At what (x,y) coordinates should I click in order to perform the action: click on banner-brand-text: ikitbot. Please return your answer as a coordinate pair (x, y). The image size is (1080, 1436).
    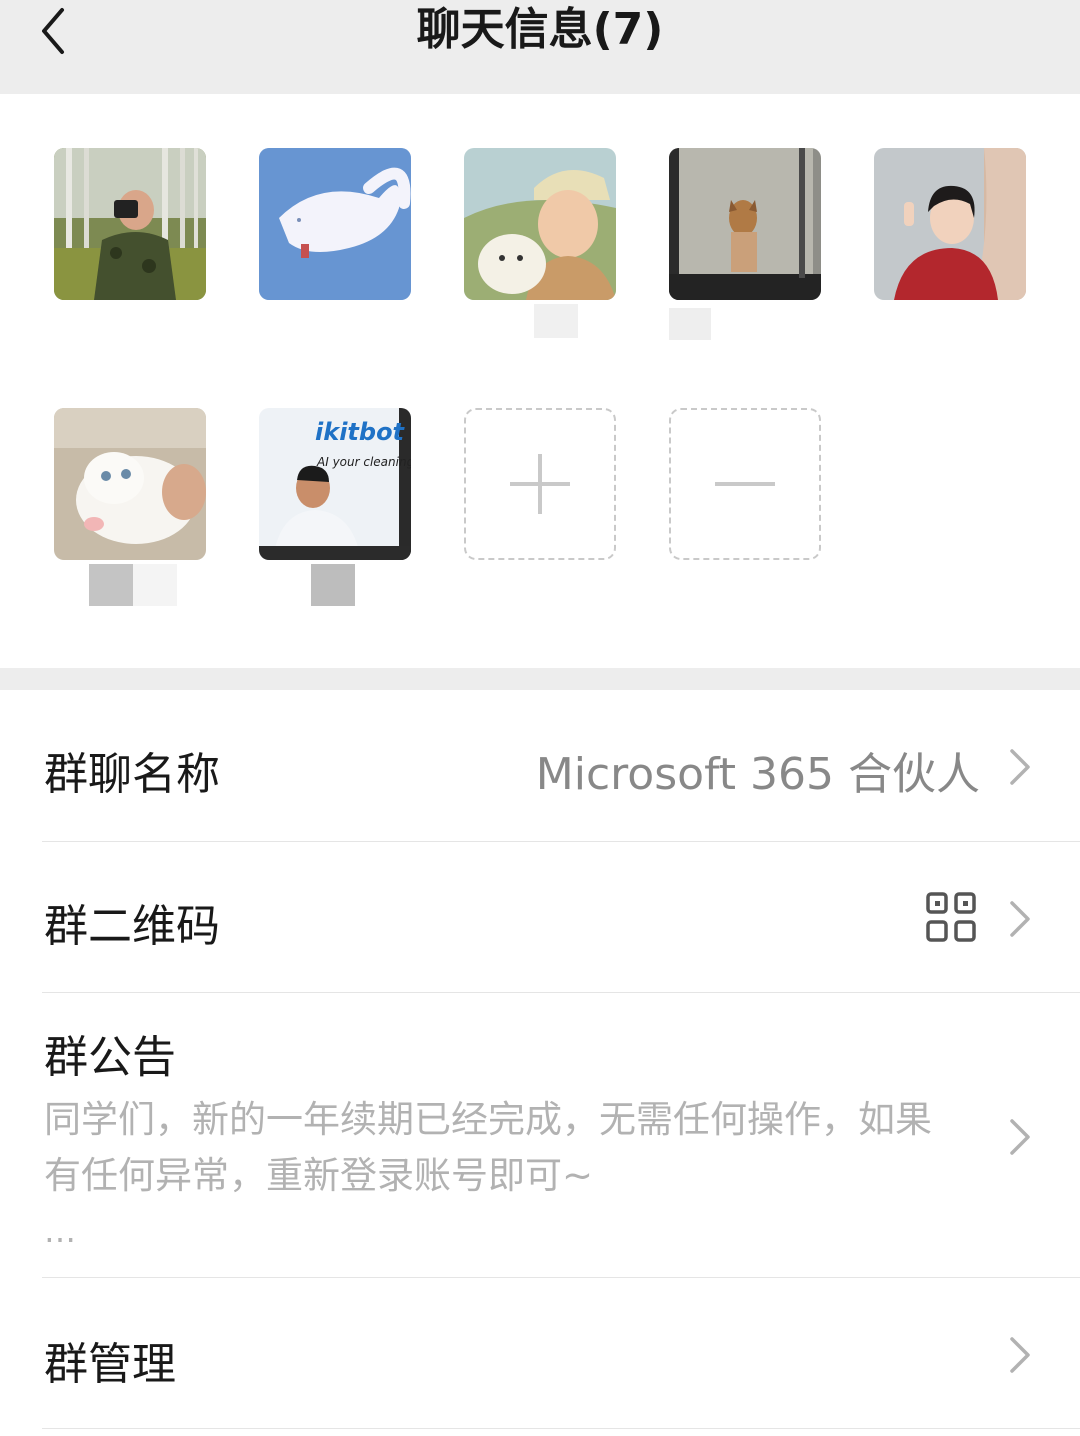
    Looking at the image, I should click on (360, 432).